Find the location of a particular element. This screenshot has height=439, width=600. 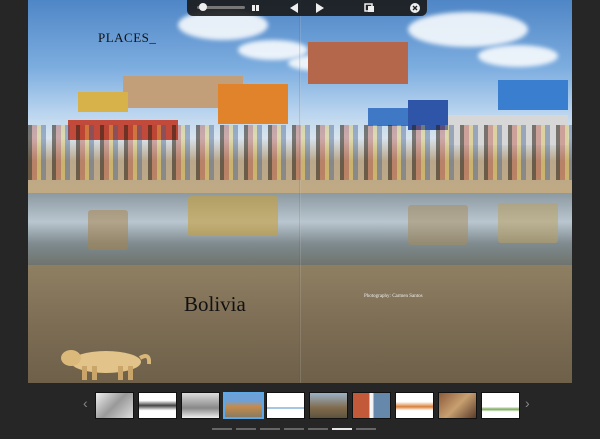

slider-knob-icon is located at coordinates (203, 7).